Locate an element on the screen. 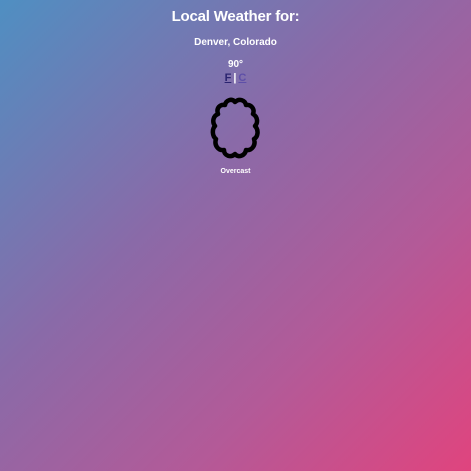 This screenshot has height=471, width=471. unit-toggle: F | C is located at coordinates (235, 78).